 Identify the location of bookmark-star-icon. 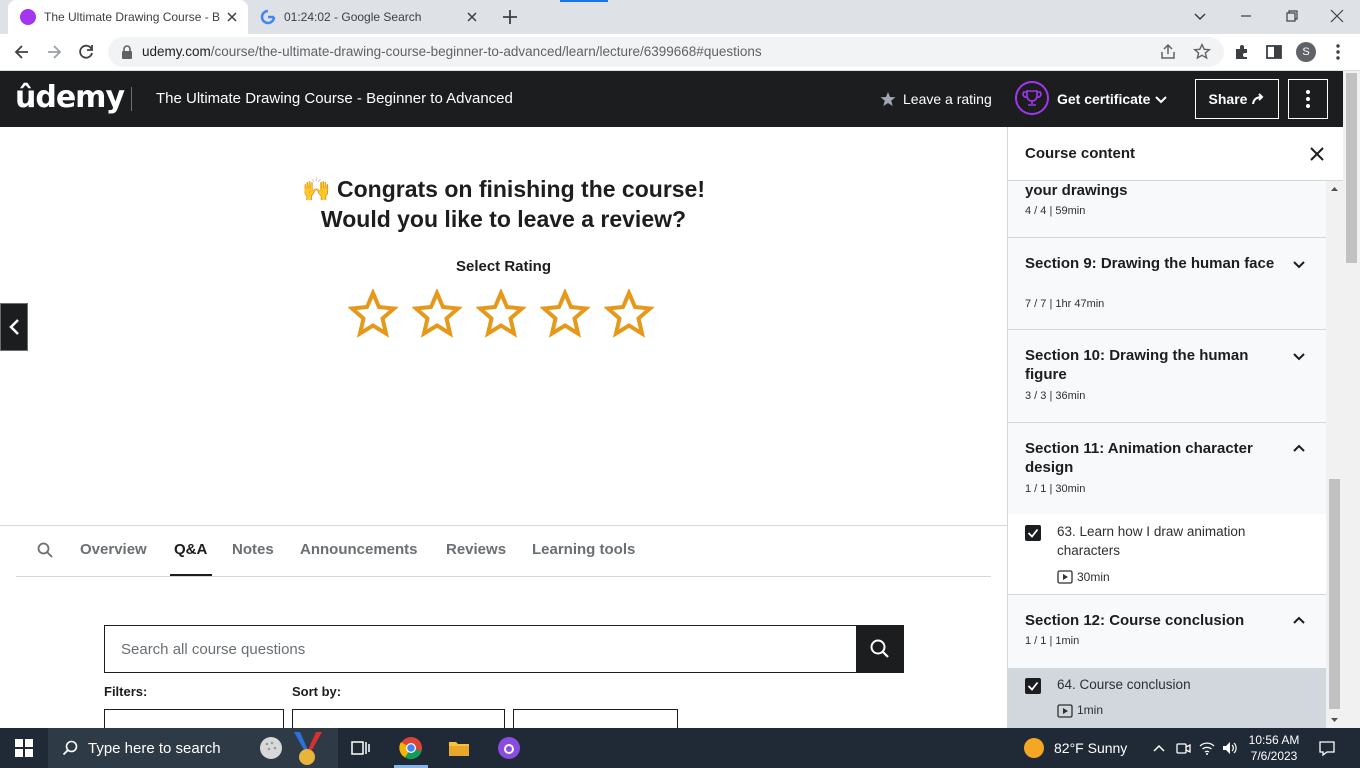
(1202, 52).